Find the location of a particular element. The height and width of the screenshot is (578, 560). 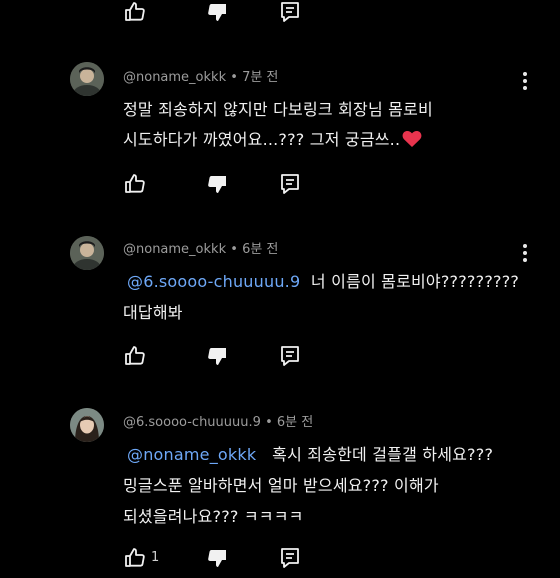

comment-text-line: 되셨을려나요??? ㅋㅋㅋㅋ is located at coordinates (213, 516).